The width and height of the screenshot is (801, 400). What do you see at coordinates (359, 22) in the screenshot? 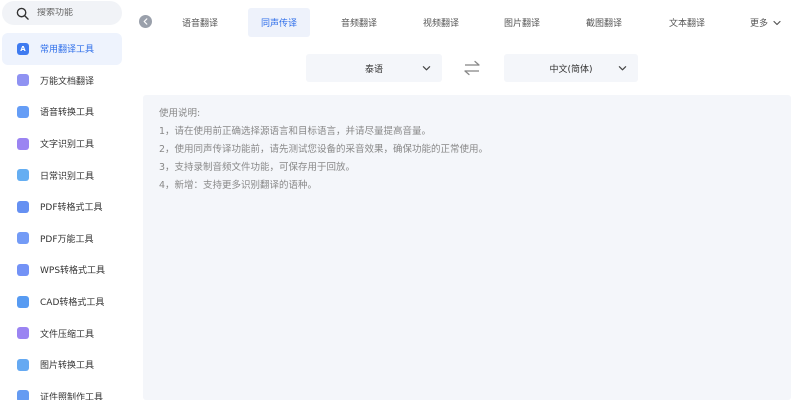
I see `tab: 音频翻译` at bounding box center [359, 22].